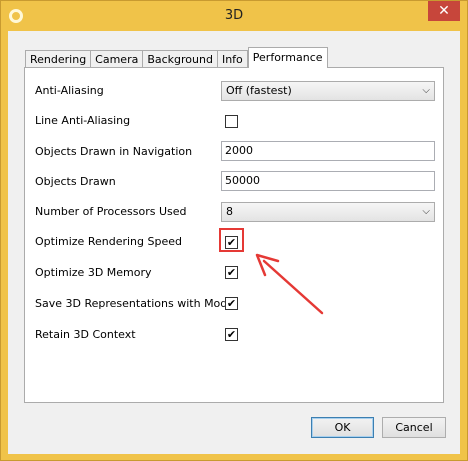 Image resolution: width=468 pixels, height=461 pixels. Describe the element at coordinates (289, 284) in the screenshot. I see `annotation-arrow-icon` at that location.